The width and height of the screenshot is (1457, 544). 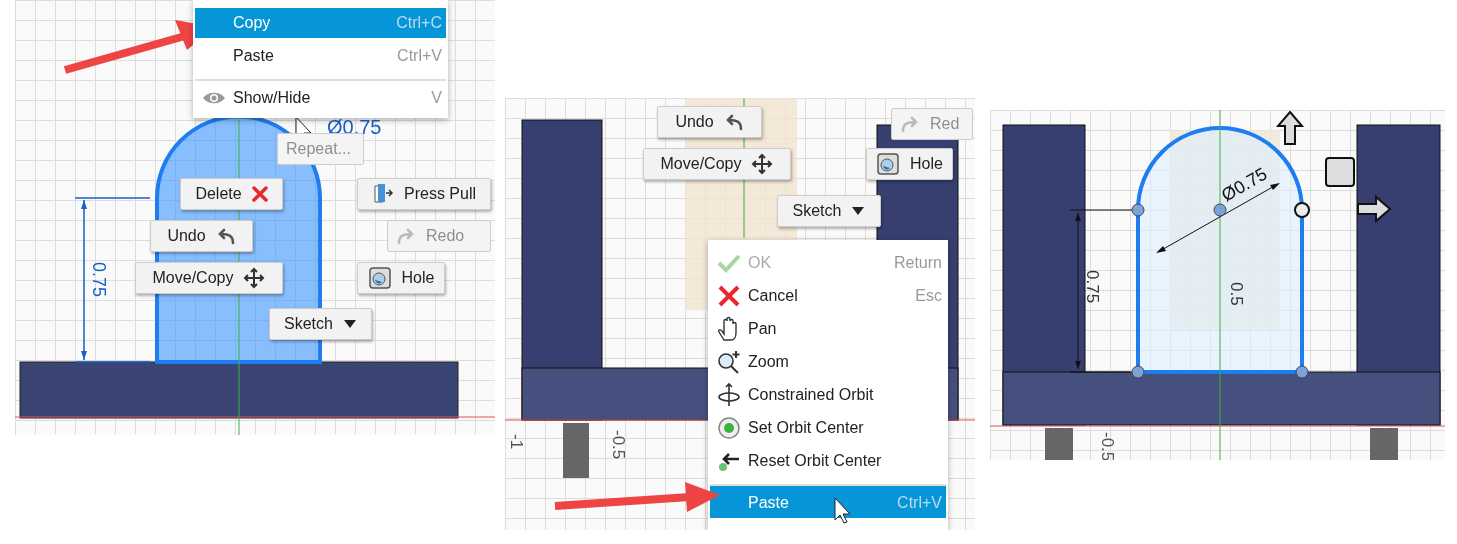 What do you see at coordinates (1374, 209) in the screenshot?
I see `right-arrow-icon` at bounding box center [1374, 209].